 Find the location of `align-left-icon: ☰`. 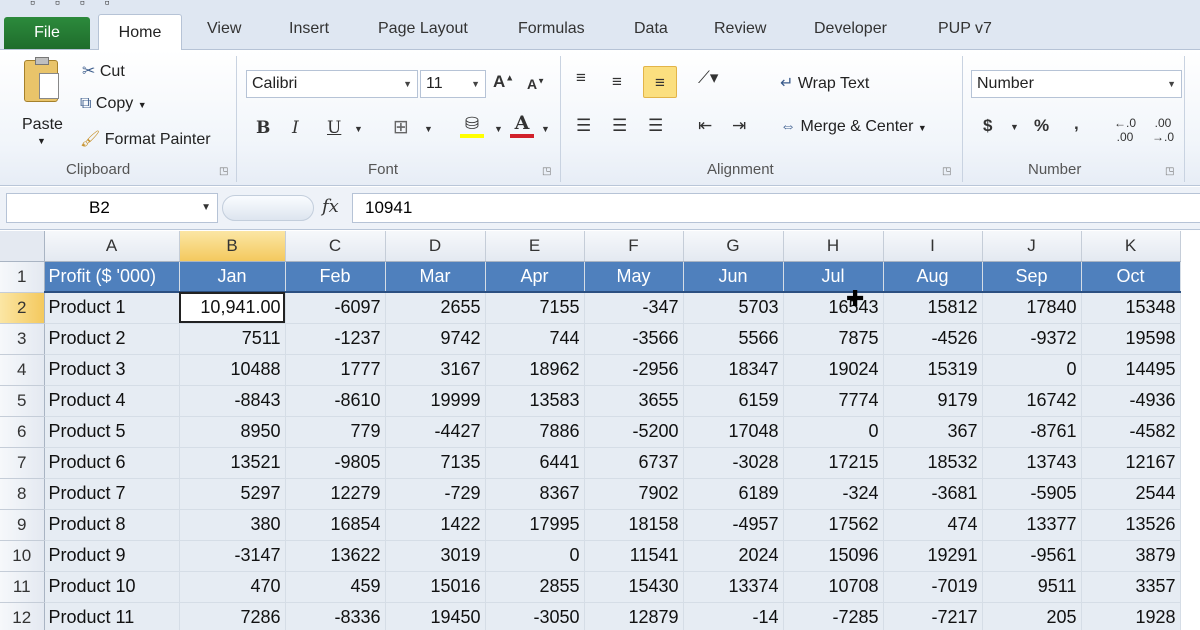

align-left-icon: ☰ is located at coordinates (583, 126).